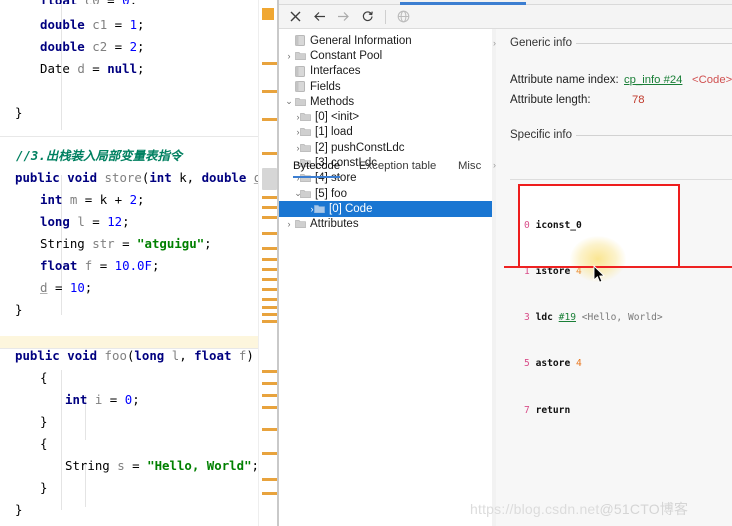 Image resolution: width=732 pixels, height=526 pixels. Describe the element at coordinates (385, 101) in the screenshot. I see `tree-item-methods: ⌄ Methods` at that location.